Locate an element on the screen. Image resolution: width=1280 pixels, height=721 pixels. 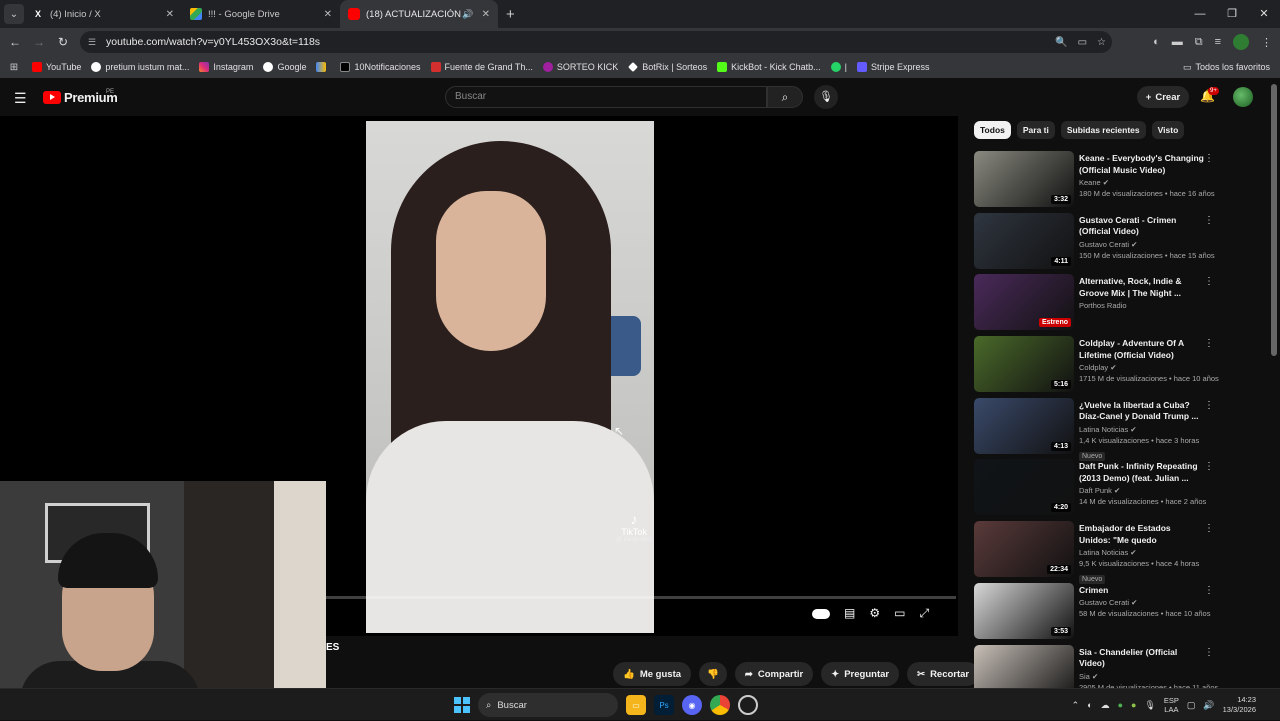
restore-button: ❐ is located at coordinates (1232, 14).